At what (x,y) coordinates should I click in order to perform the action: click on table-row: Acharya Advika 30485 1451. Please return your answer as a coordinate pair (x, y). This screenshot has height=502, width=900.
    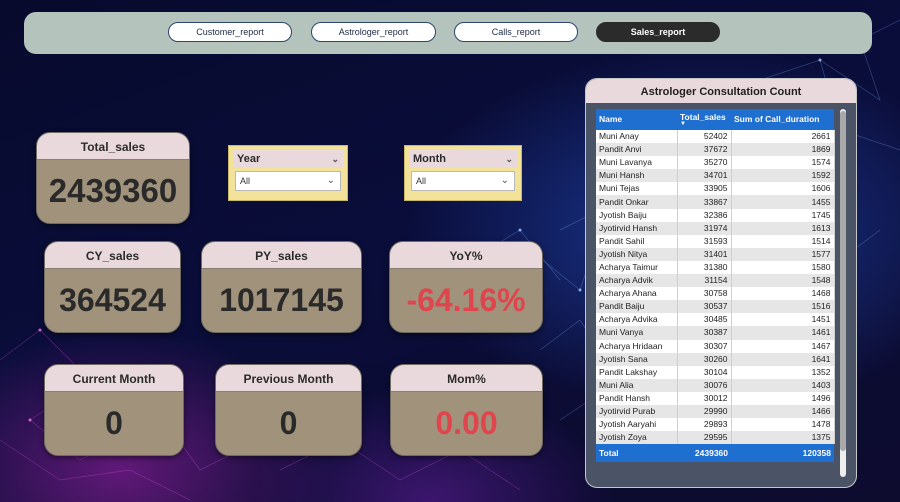
    Looking at the image, I should click on (715, 320).